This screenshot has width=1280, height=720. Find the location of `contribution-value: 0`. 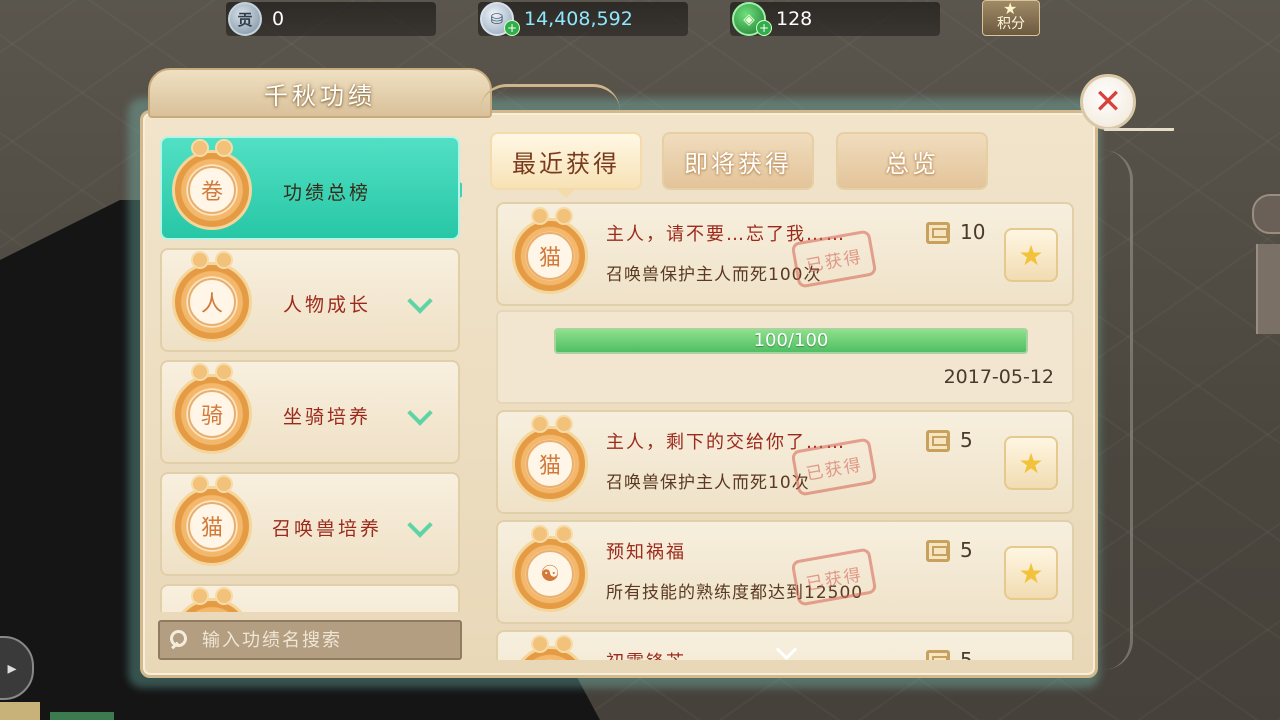

contribution-value: 0 is located at coordinates (278, 19).